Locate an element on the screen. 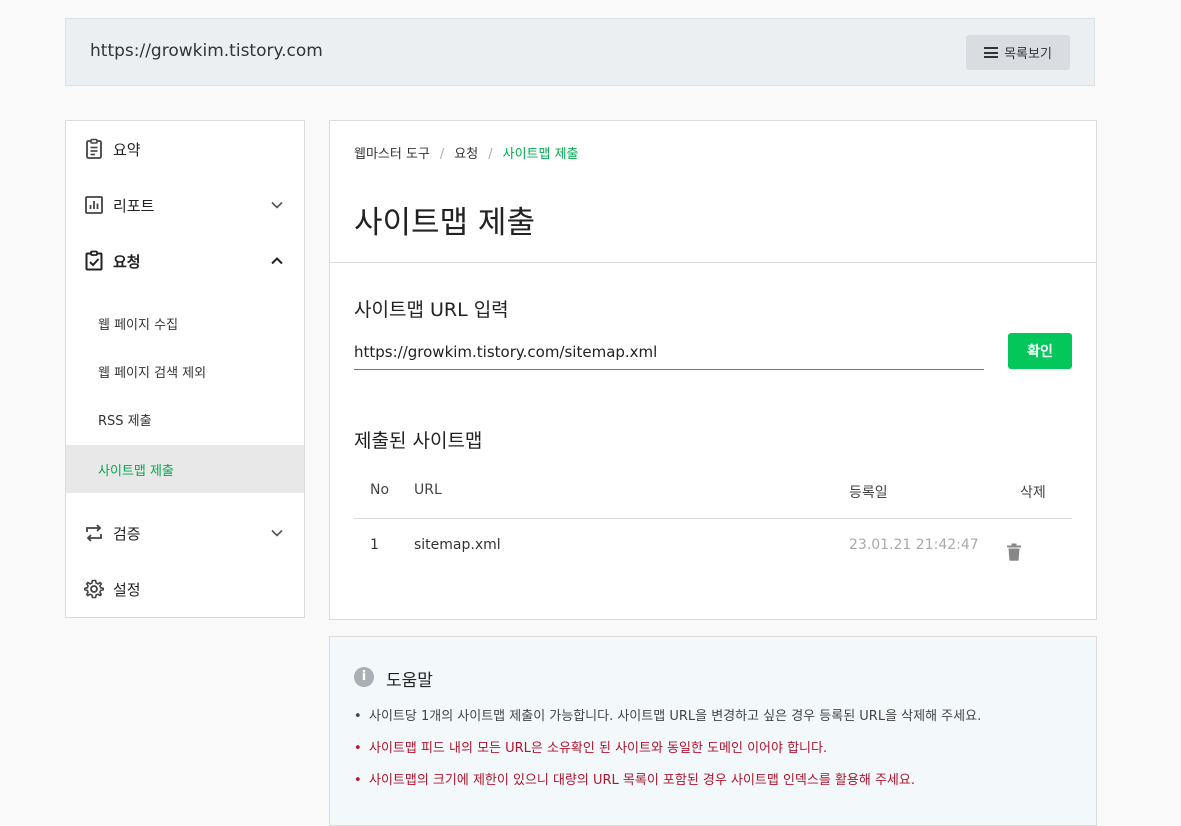 This screenshot has width=1181, height=826. sidebar-item-label: 검증 is located at coordinates (127, 533).